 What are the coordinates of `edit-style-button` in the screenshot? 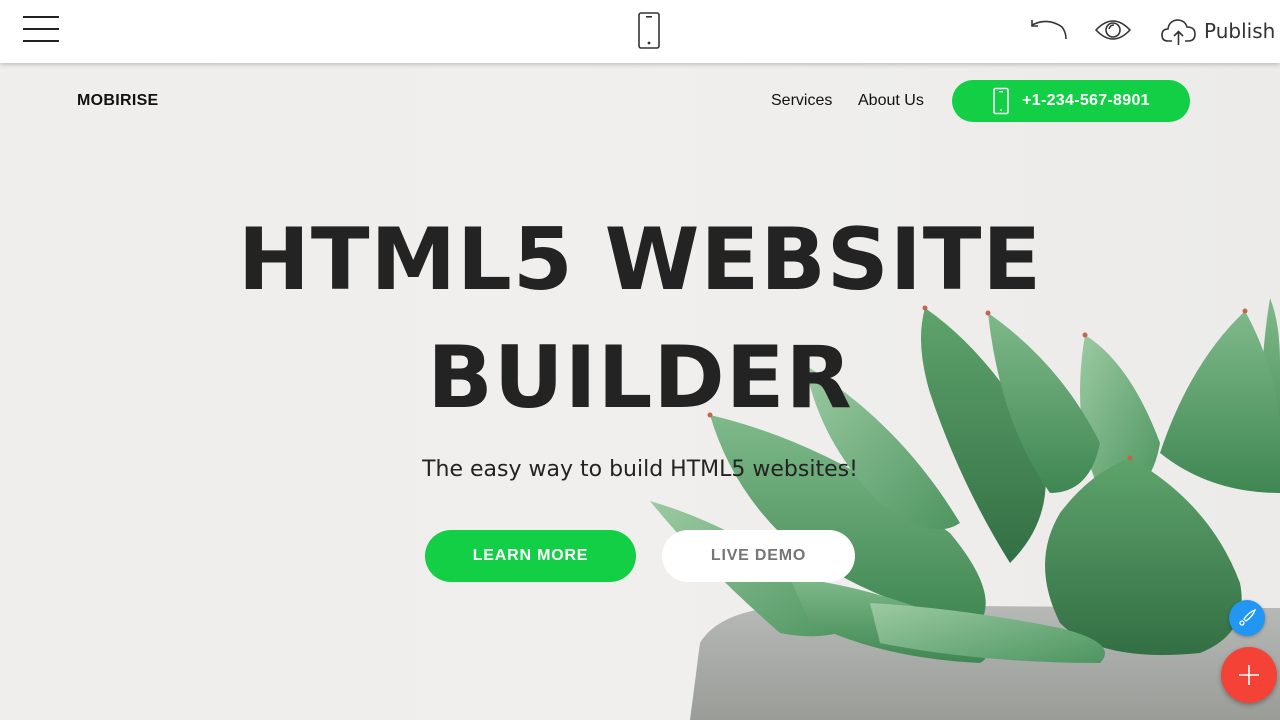 It's located at (1247, 618).